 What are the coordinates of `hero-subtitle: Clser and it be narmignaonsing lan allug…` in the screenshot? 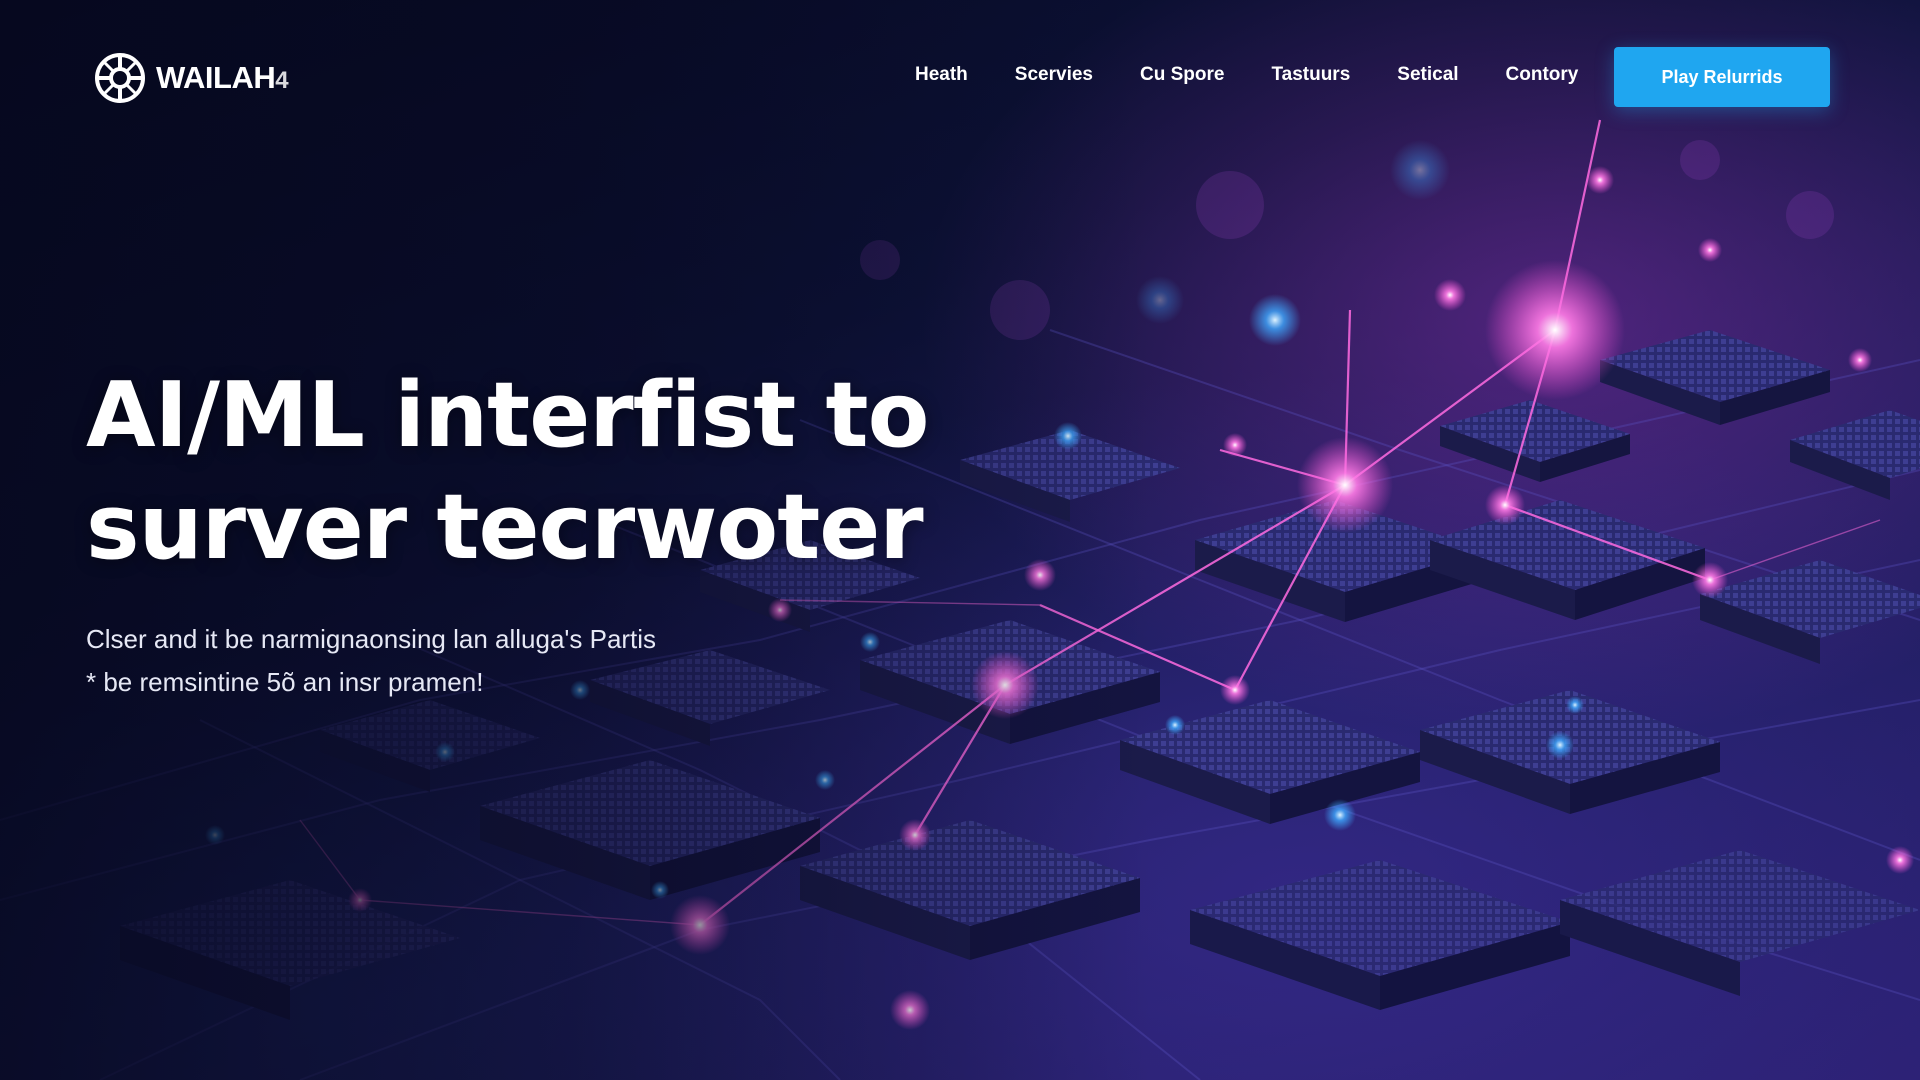 It's located at (536, 661).